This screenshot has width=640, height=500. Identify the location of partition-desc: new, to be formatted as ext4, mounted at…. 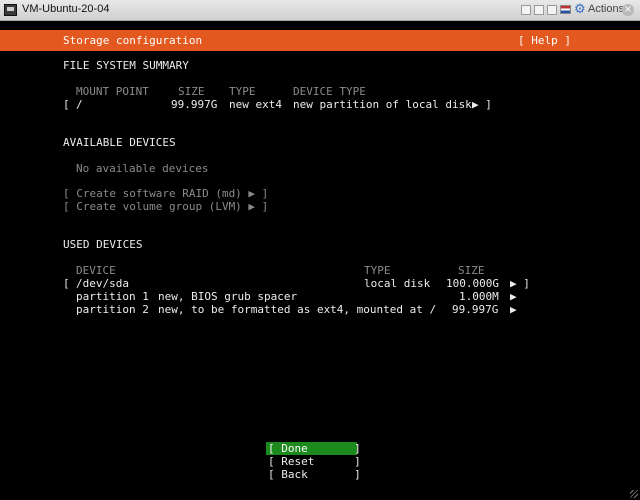
(297, 309).